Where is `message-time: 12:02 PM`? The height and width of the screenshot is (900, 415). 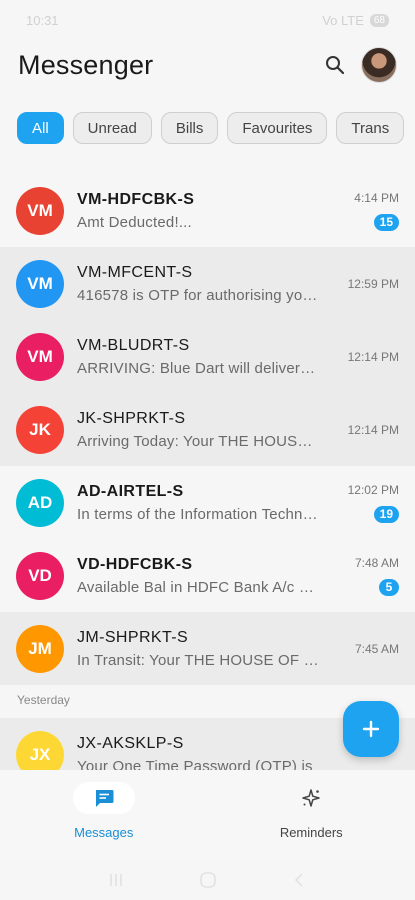 message-time: 12:02 PM is located at coordinates (373, 489).